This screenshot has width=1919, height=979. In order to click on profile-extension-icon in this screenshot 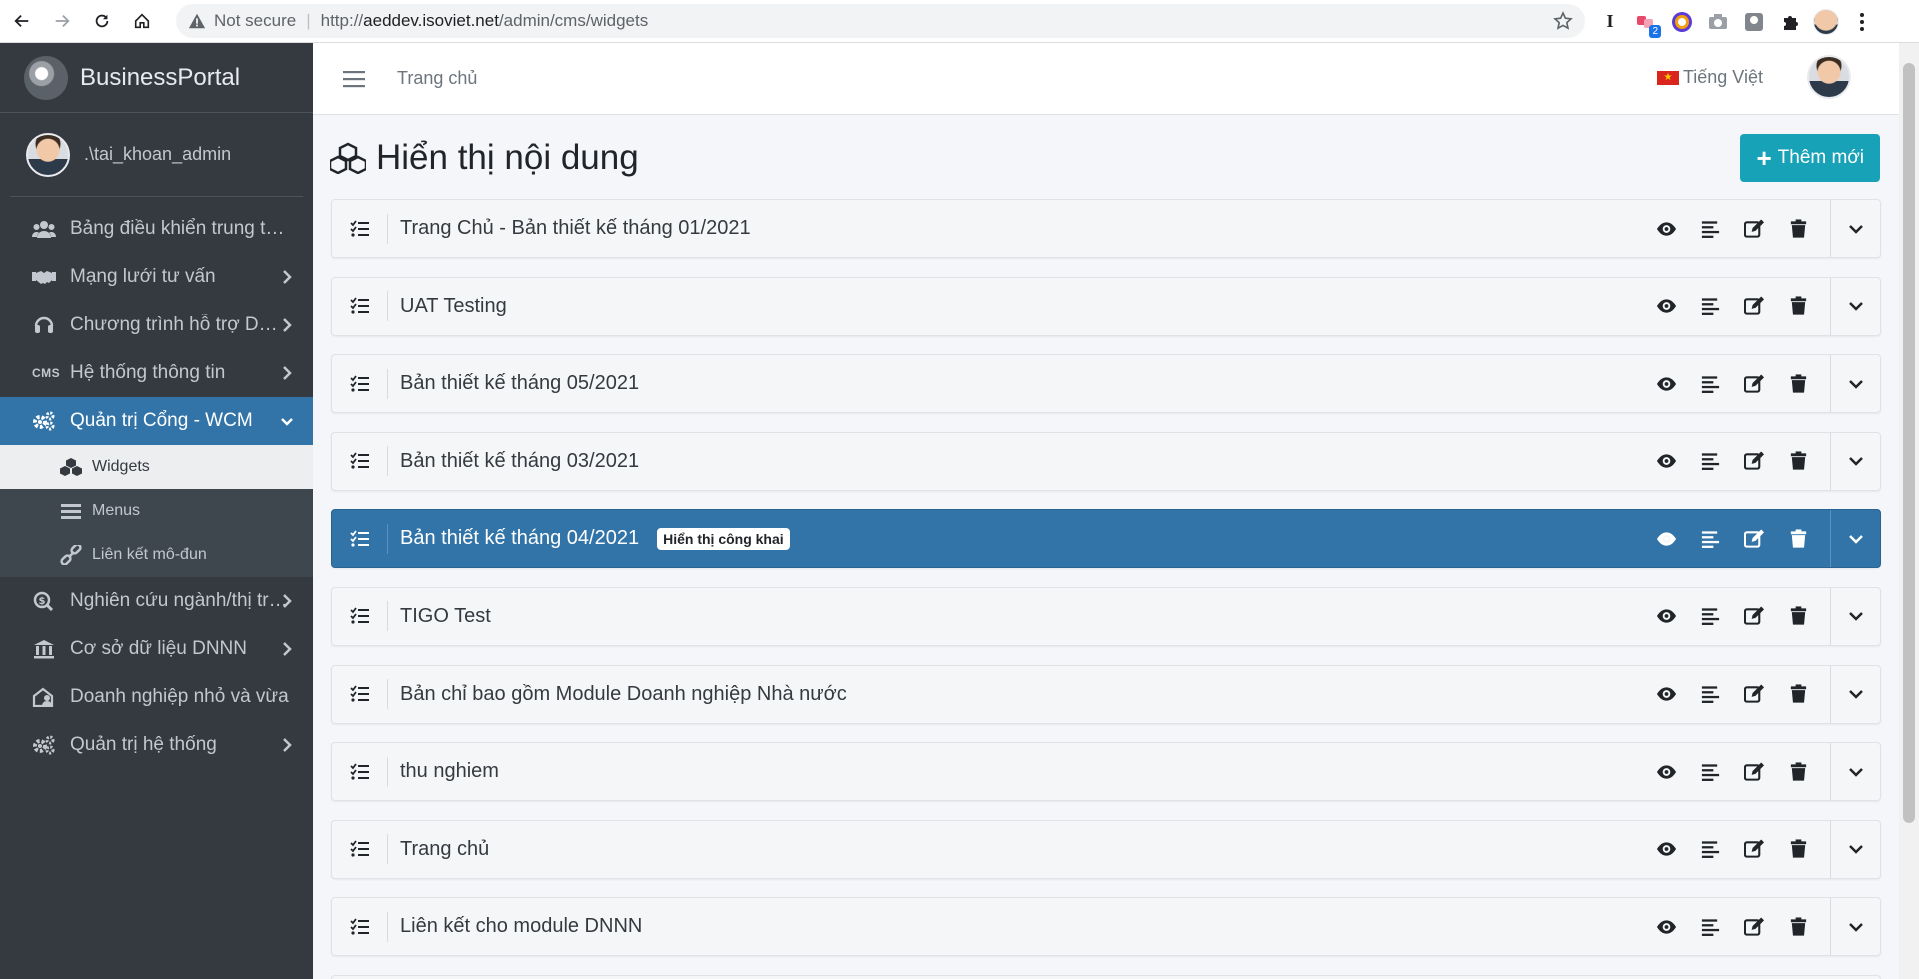, I will do `click(1754, 22)`.